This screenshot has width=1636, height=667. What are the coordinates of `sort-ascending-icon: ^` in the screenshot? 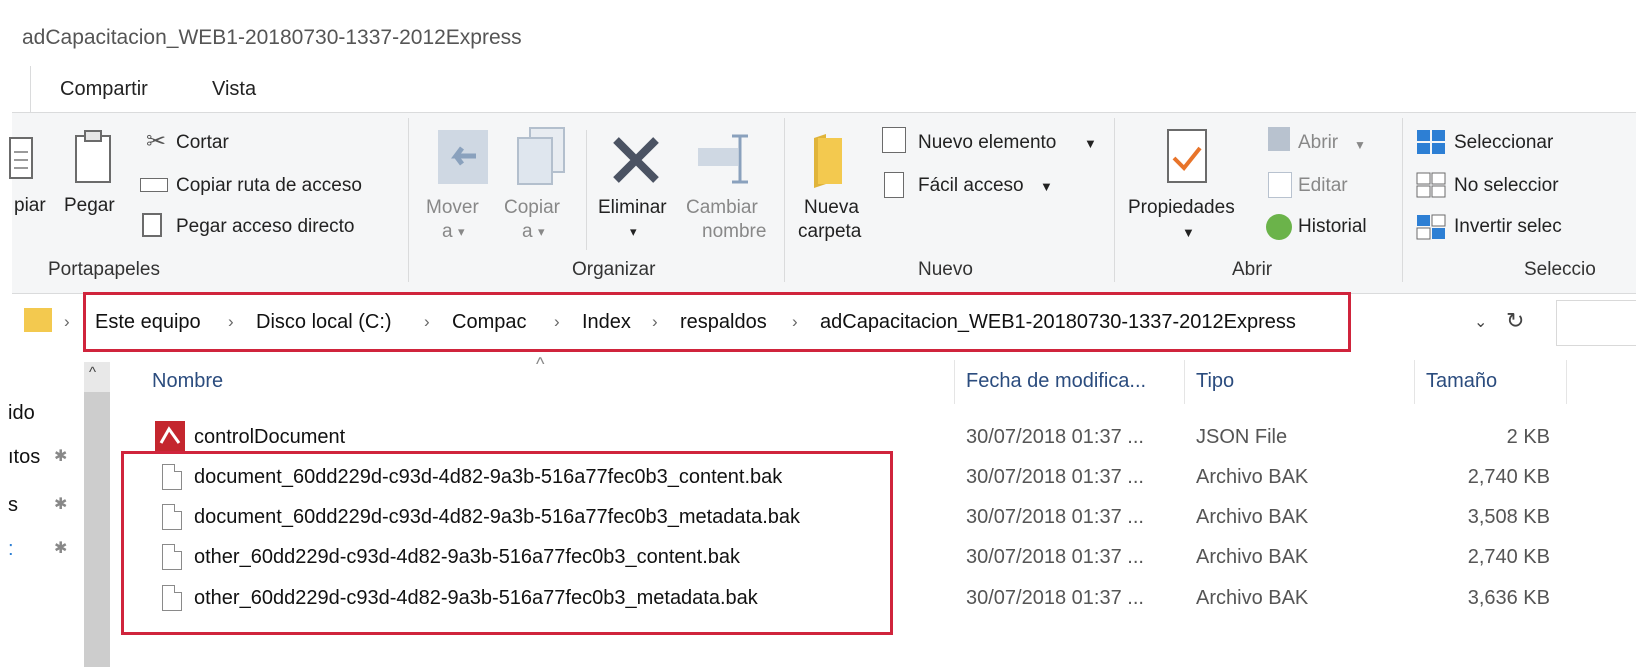 It's located at (540, 364).